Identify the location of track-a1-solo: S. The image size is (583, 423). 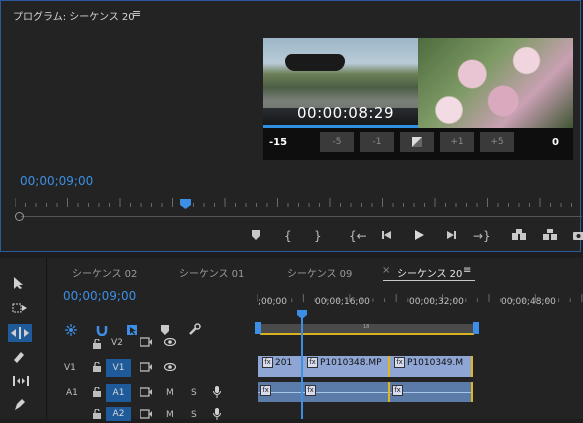
(194, 393).